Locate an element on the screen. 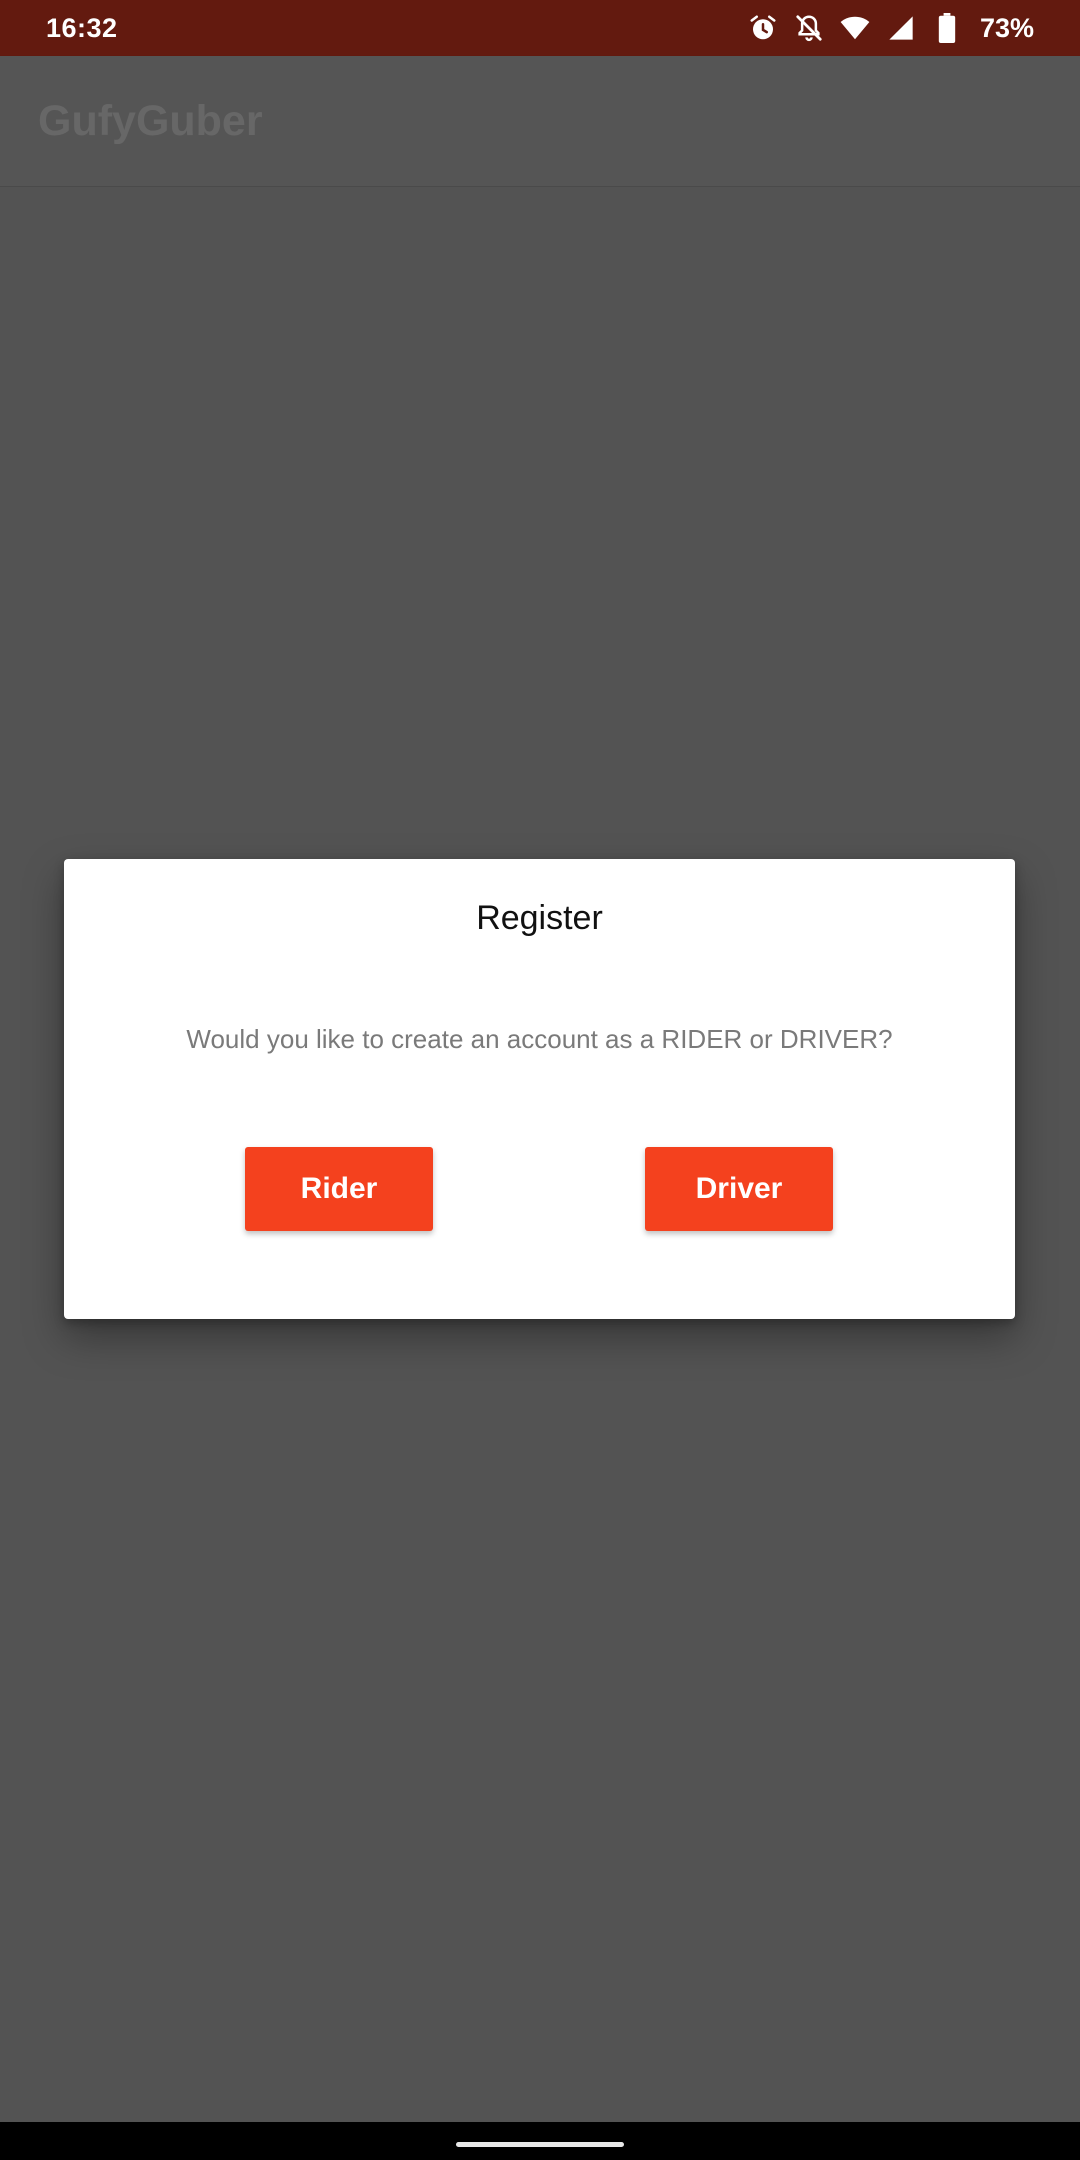  app-bar: GufyGuber is located at coordinates (540, 121).